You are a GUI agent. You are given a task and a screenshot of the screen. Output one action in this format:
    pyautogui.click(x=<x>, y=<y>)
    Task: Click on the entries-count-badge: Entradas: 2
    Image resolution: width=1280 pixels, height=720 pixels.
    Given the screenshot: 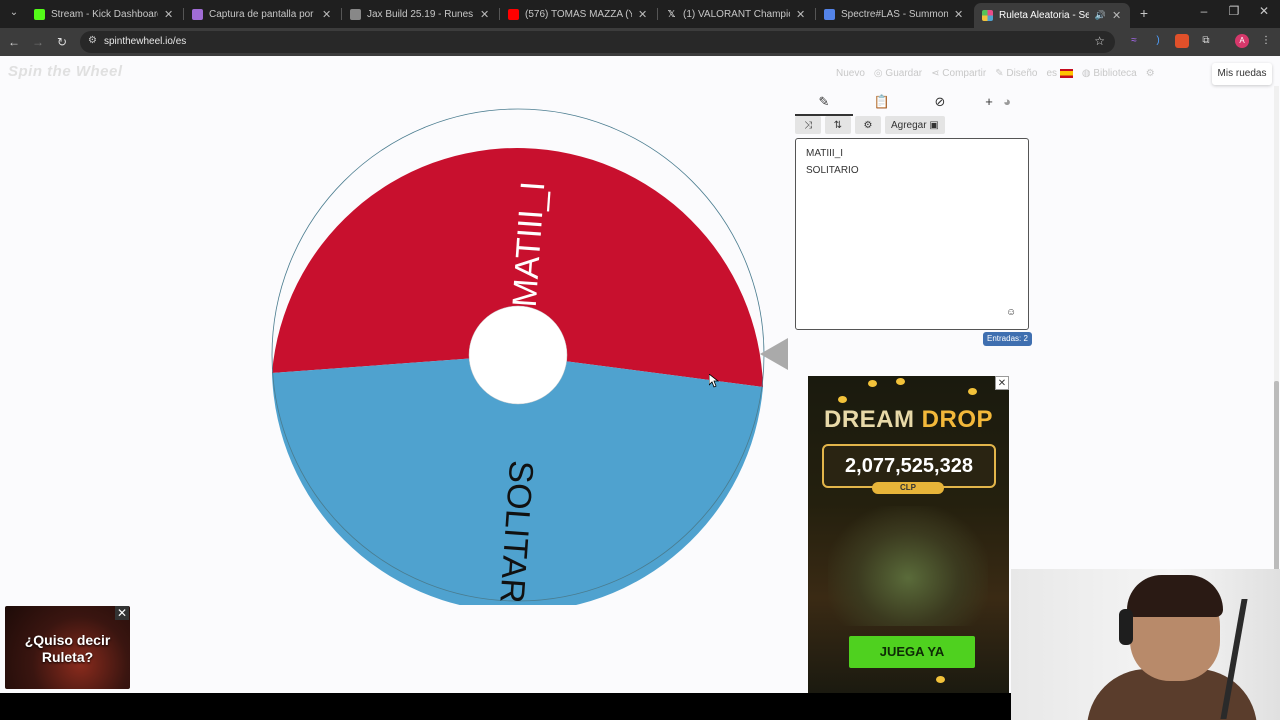 What is the action you would take?
    pyautogui.click(x=1007, y=339)
    